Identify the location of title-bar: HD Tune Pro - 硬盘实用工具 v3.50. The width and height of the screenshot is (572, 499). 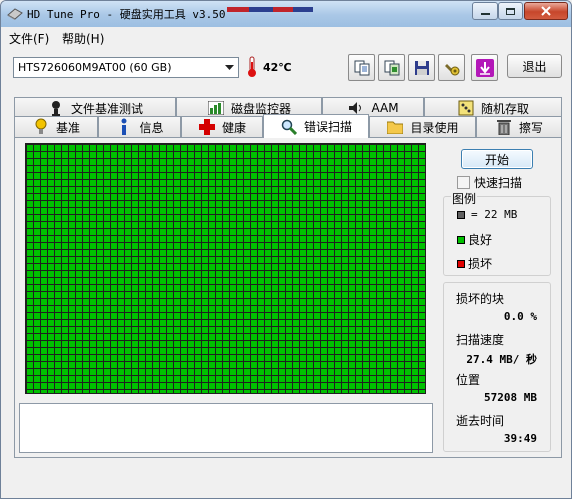
(286, 14).